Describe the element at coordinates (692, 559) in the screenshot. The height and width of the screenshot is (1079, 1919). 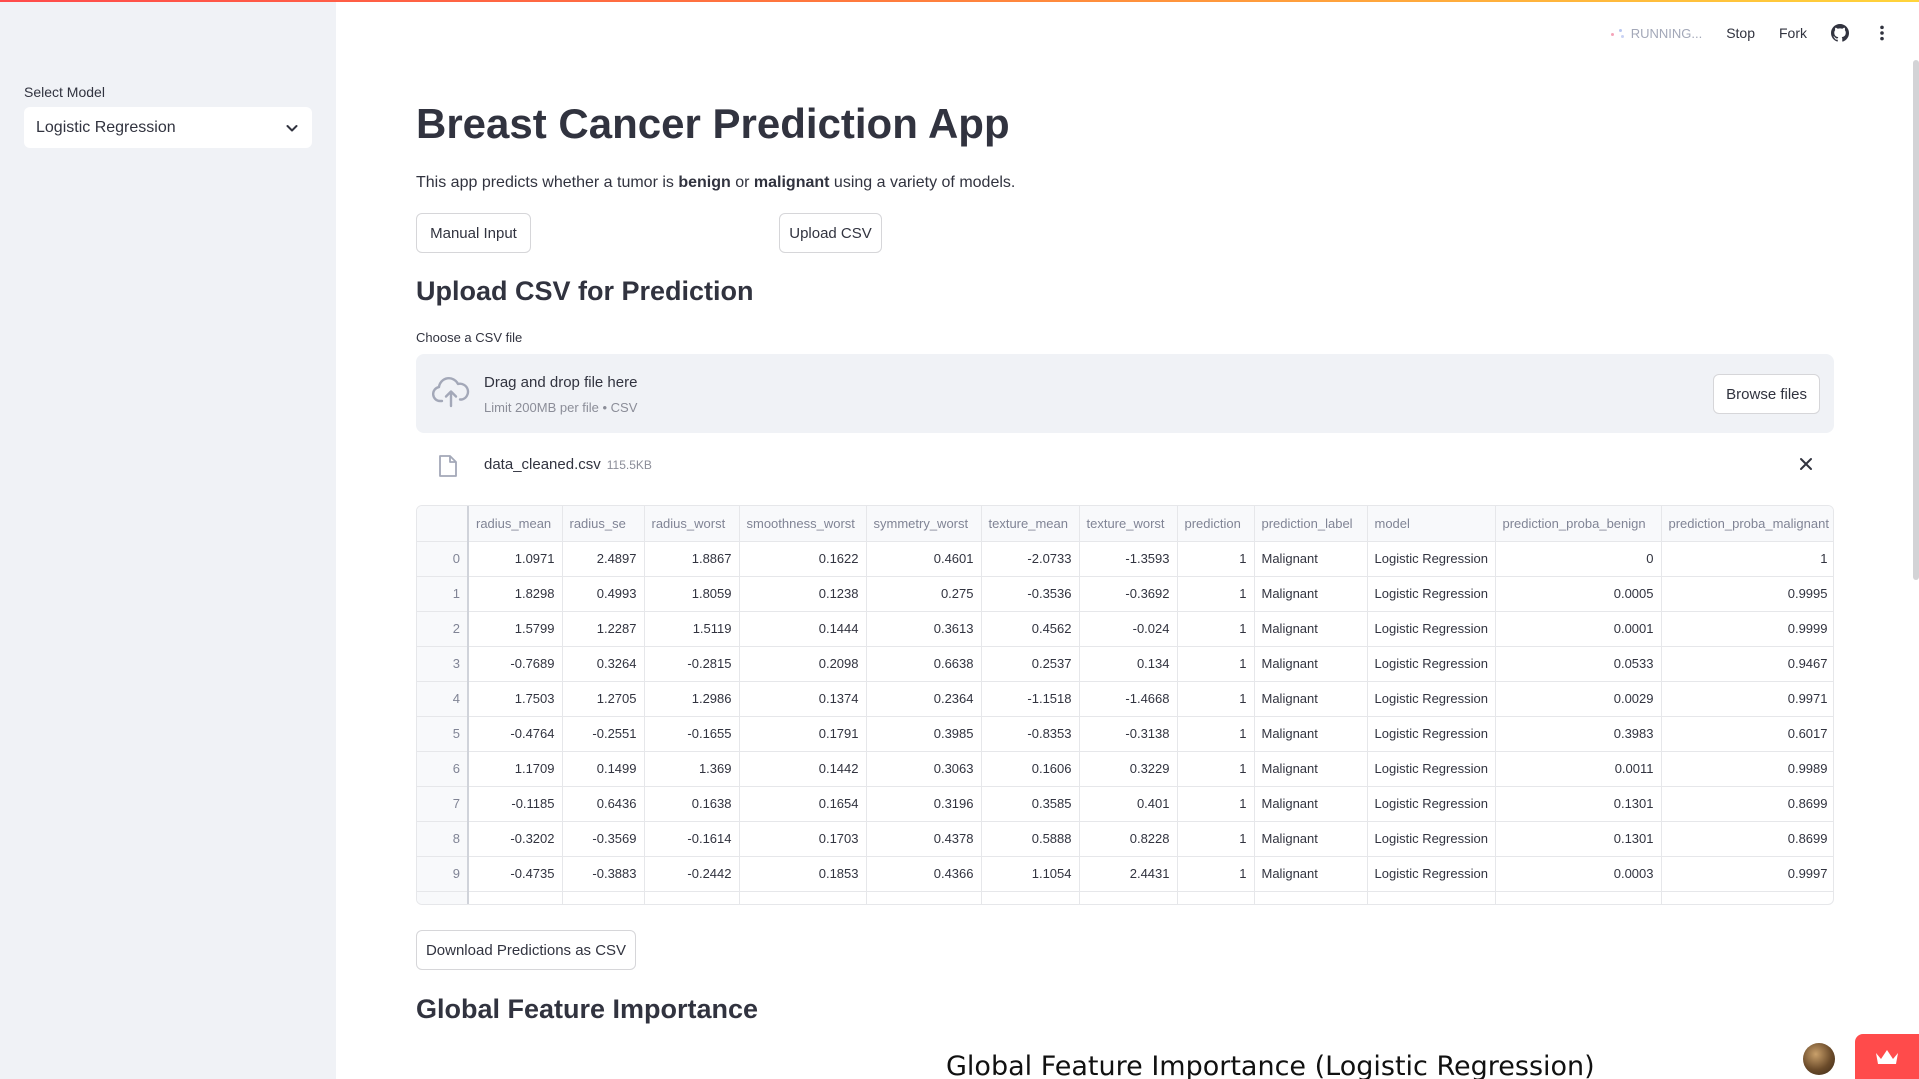
I see `table-cell: 1.8867` at that location.